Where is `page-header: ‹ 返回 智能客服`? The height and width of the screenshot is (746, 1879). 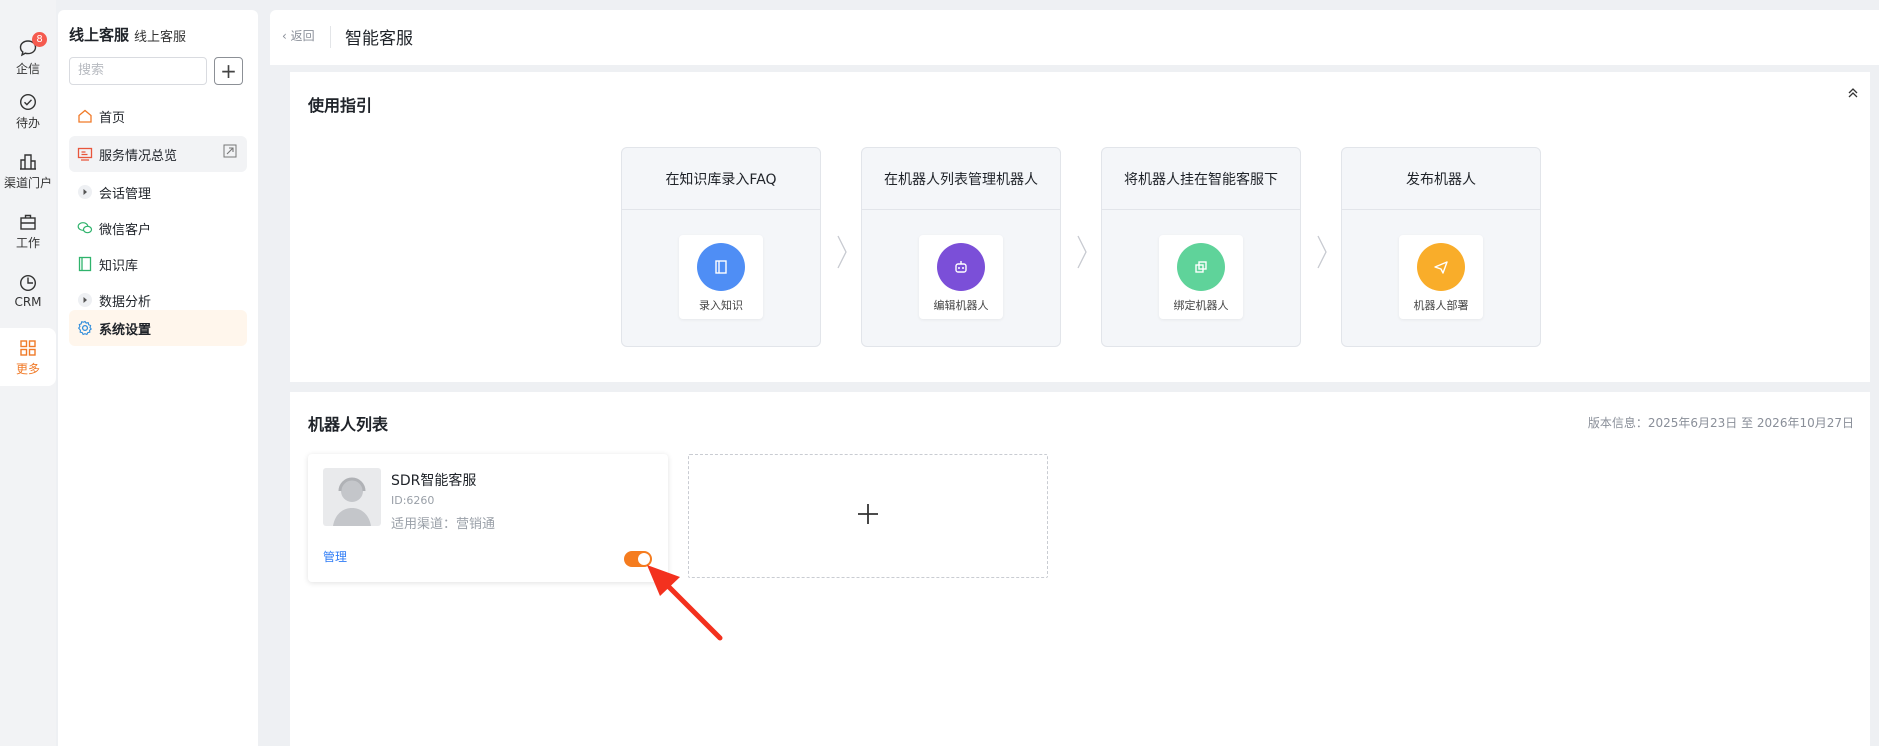 page-header: ‹ 返回 智能客服 is located at coordinates (1074, 37).